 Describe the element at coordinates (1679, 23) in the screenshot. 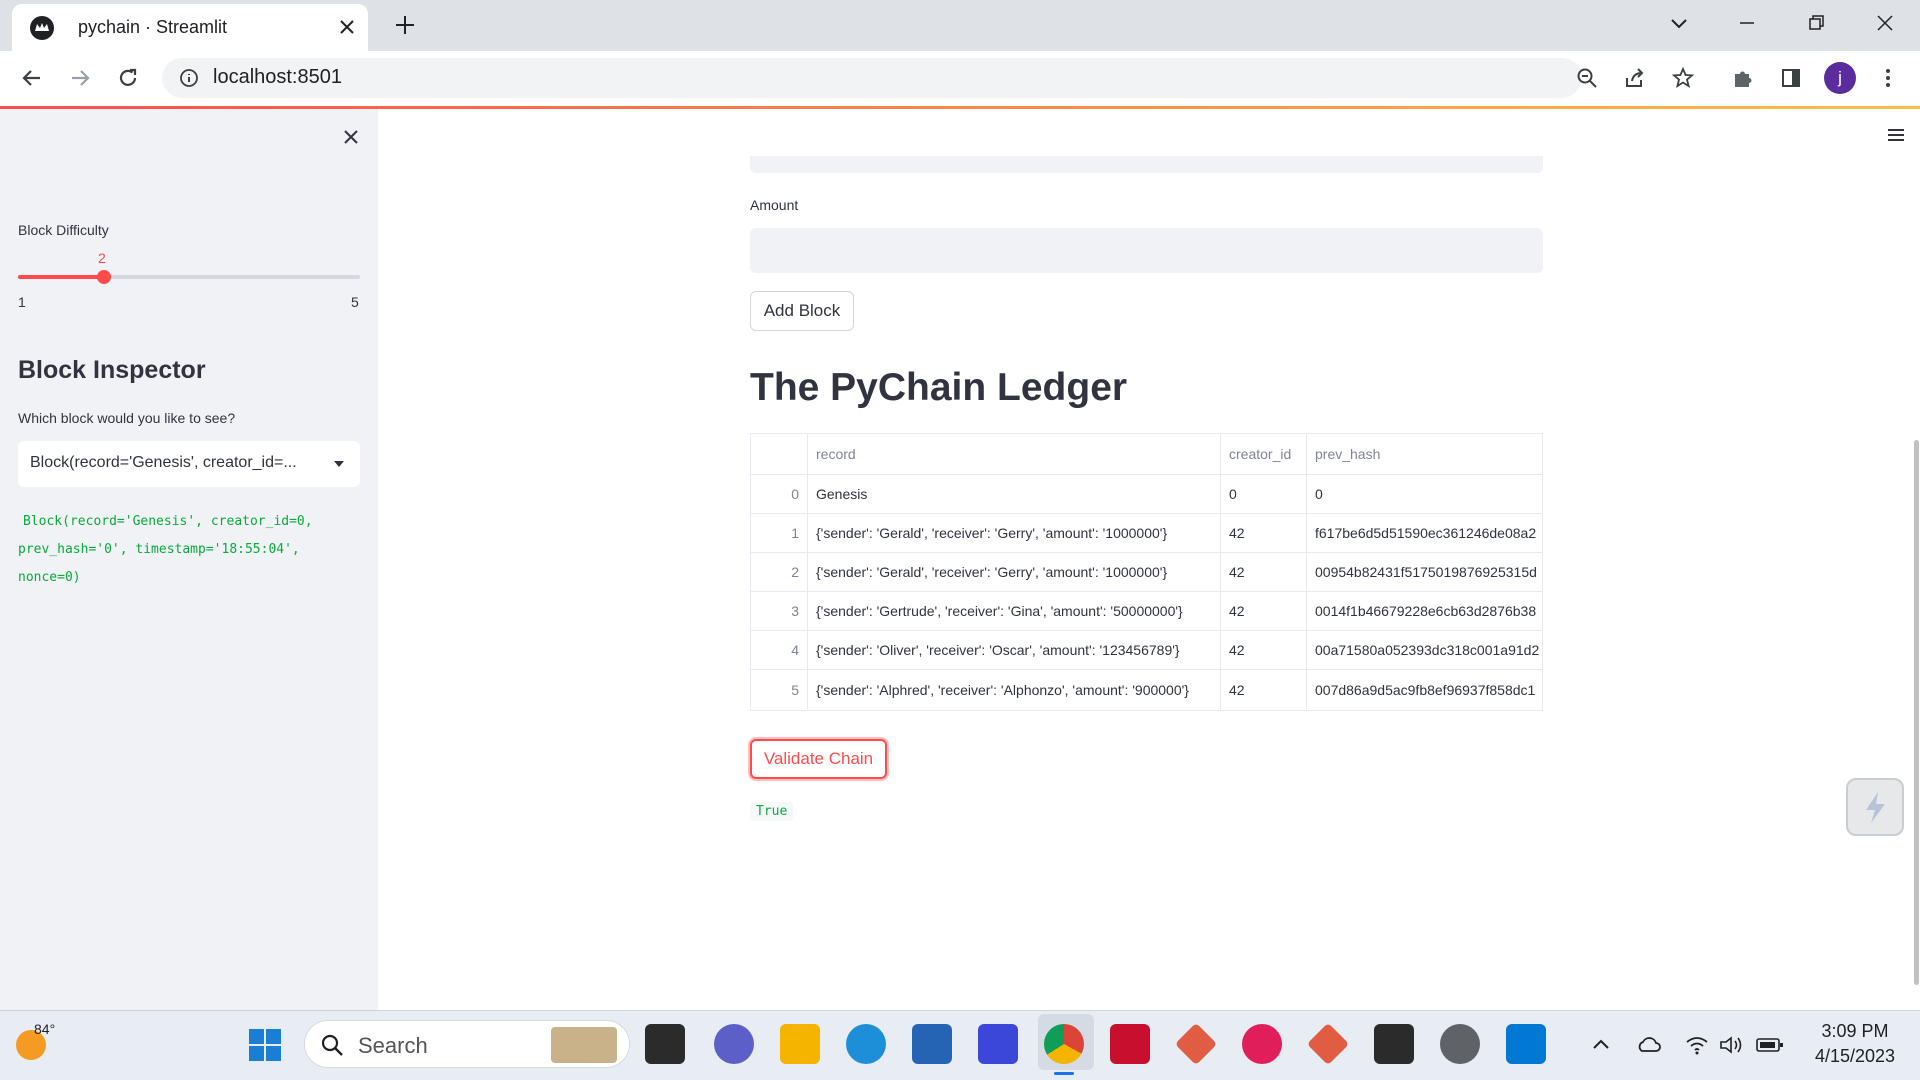

I see `tab-search-chevron-icon` at that location.